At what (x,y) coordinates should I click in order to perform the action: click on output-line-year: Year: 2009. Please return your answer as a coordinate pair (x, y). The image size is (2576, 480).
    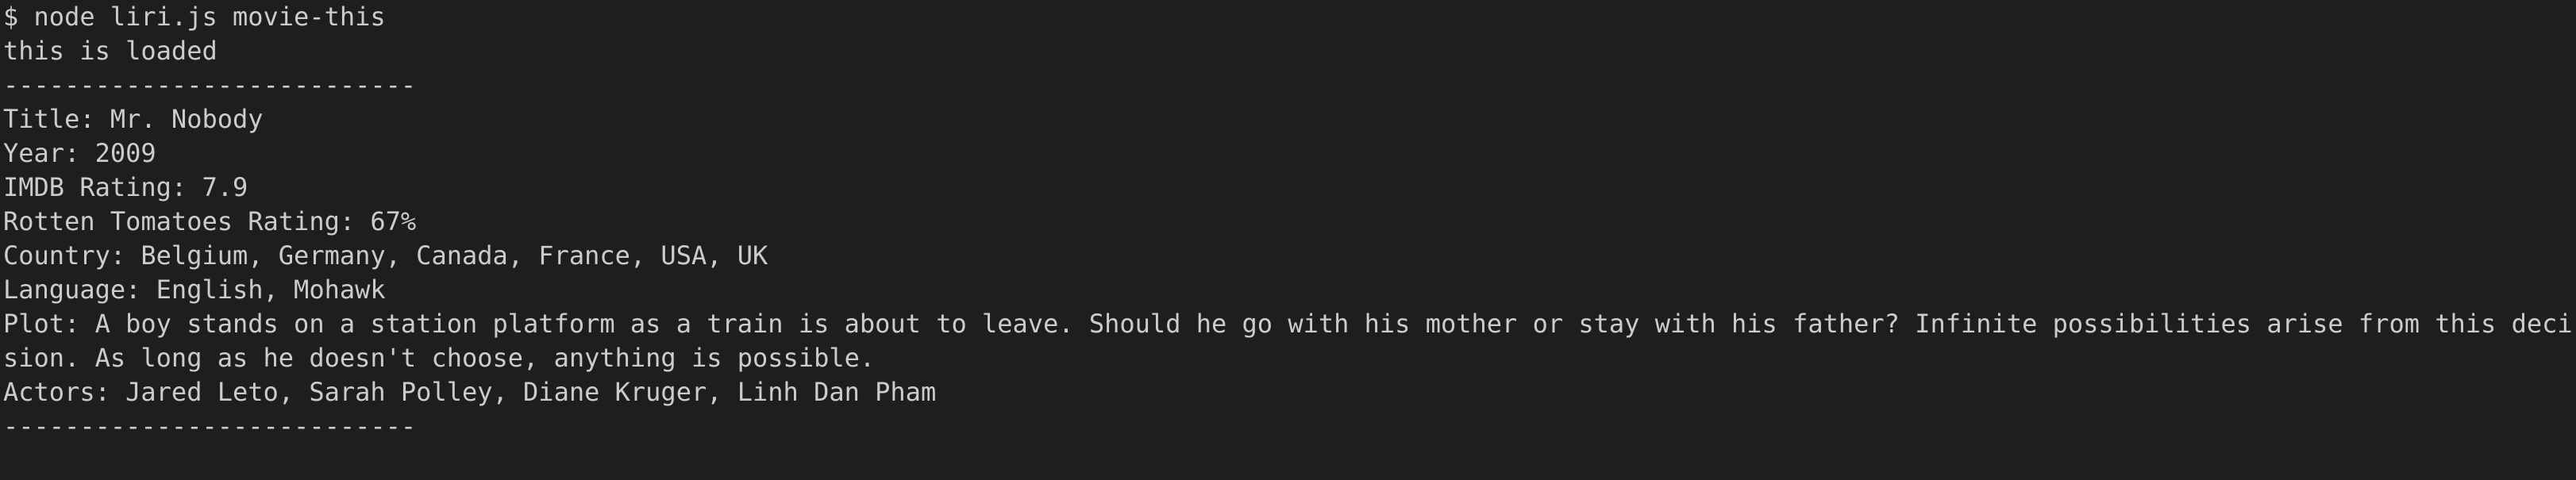
    Looking at the image, I should click on (79, 153).